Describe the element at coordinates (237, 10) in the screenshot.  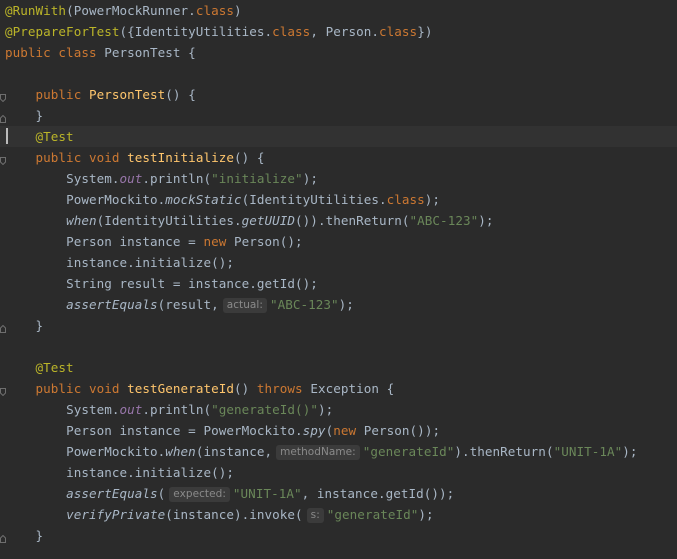
I see `code-text: )` at that location.